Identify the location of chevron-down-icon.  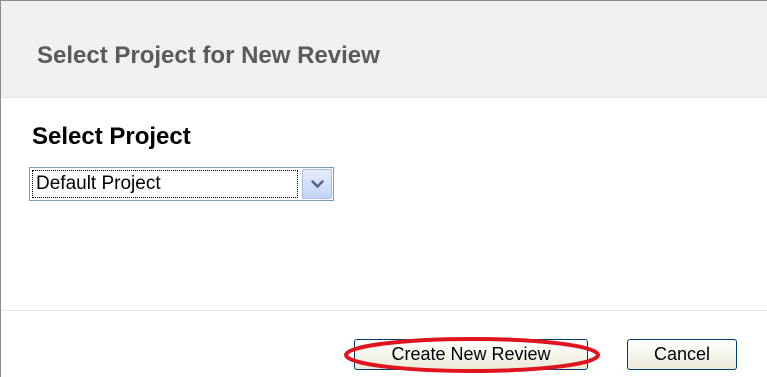
(317, 184).